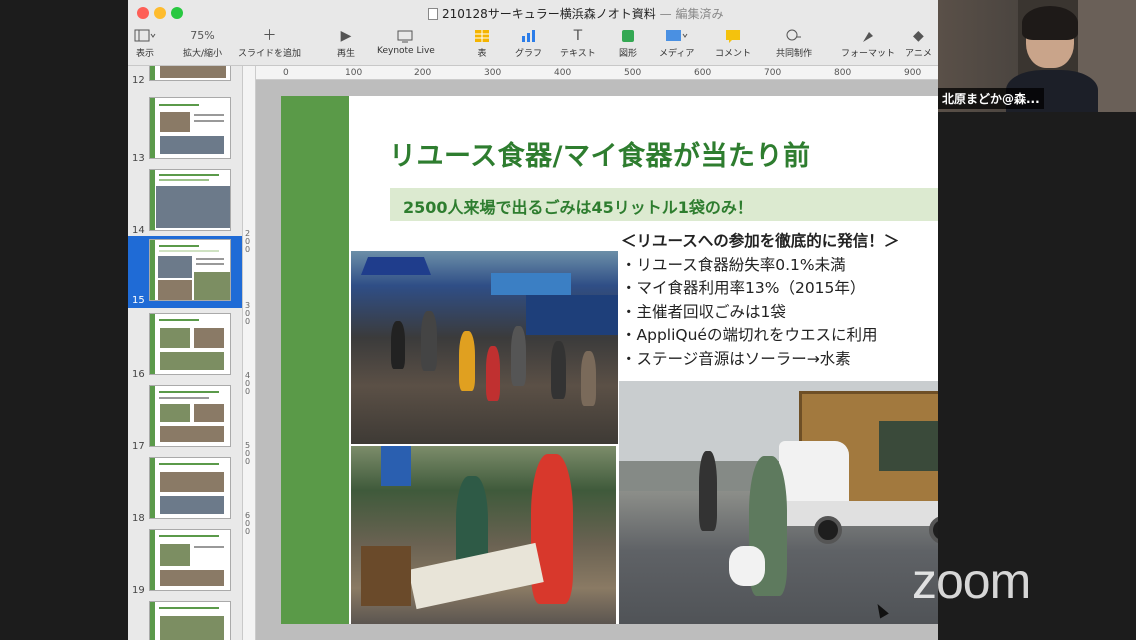  What do you see at coordinates (743, 288) in the screenshot?
I see `bullet-item: ・マイ食器利用率13%（2015年）` at bounding box center [743, 288].